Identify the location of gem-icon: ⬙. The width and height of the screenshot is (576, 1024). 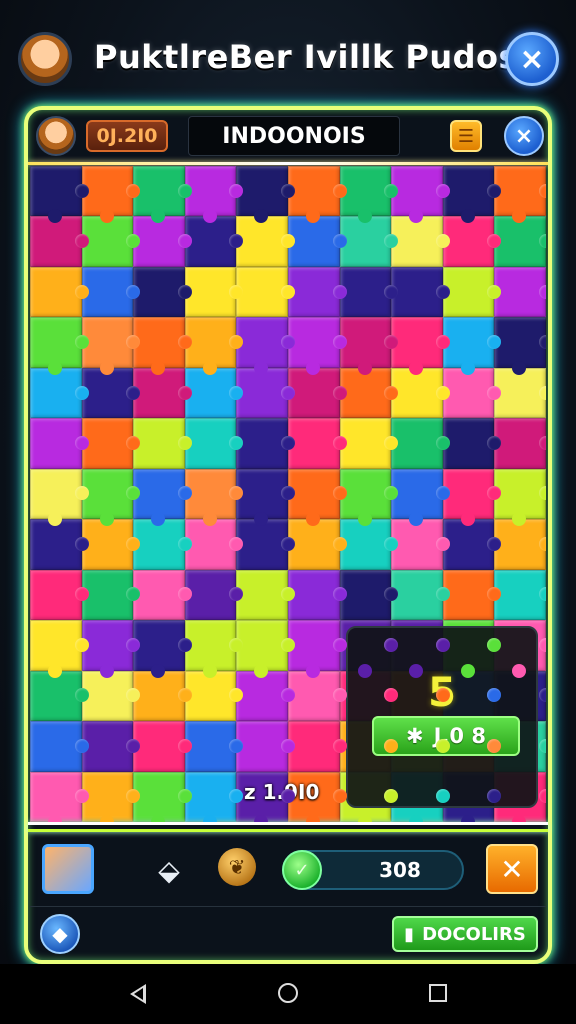
(169, 870).